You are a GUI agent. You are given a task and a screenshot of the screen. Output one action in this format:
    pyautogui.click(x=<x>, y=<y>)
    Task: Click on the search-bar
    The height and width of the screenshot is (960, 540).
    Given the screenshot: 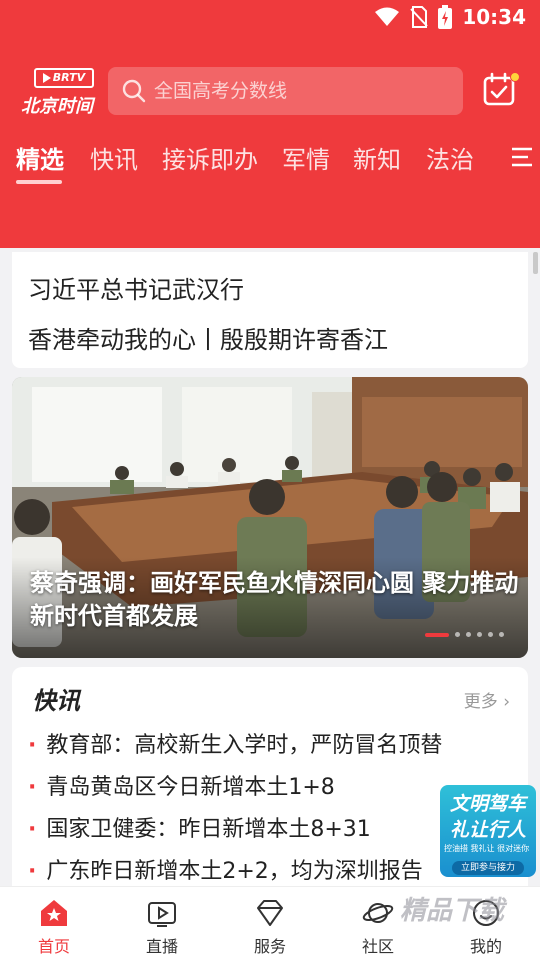 What is the action you would take?
    pyautogui.click(x=285, y=91)
    